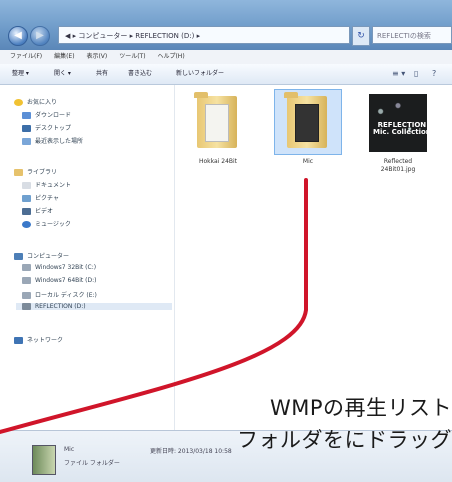 This screenshot has height=482, width=452. I want to click on nav-pictures: ピクチャ, so click(40, 197).